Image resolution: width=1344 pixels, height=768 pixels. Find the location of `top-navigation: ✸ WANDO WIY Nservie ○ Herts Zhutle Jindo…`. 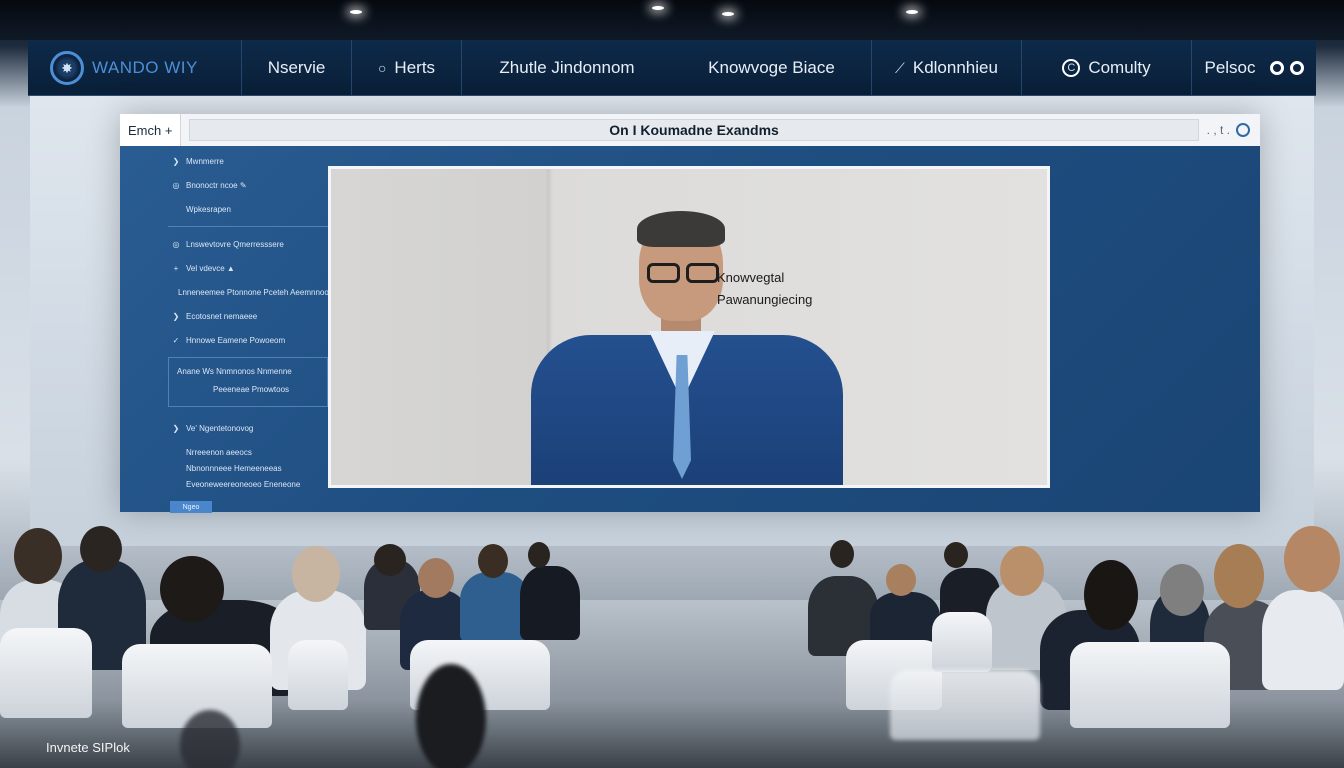

top-navigation: ✸ WANDO WIY Nservie ○ Herts Zhutle Jindo… is located at coordinates (672, 68).